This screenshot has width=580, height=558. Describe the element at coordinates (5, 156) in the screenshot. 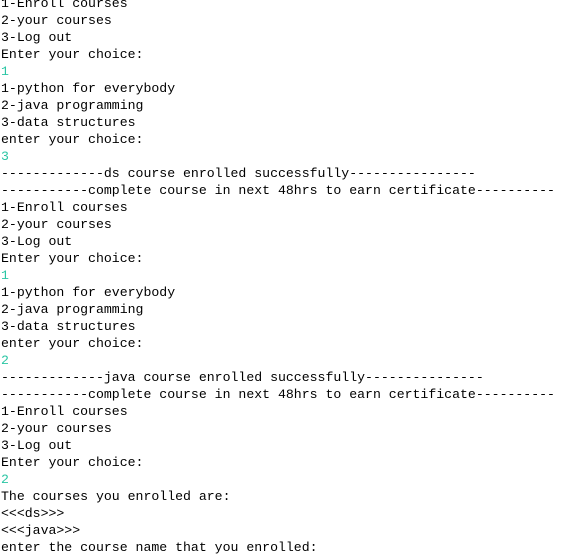

I see `console-input-line: 3` at that location.